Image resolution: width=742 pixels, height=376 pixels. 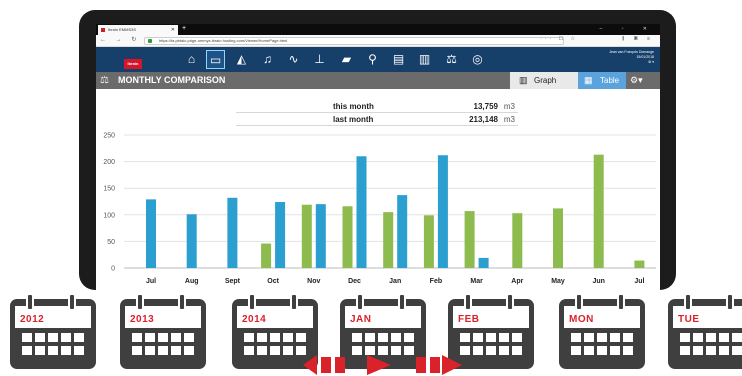 What do you see at coordinates (233, 281) in the screenshot?
I see `x-tick-label: Sept` at bounding box center [233, 281].